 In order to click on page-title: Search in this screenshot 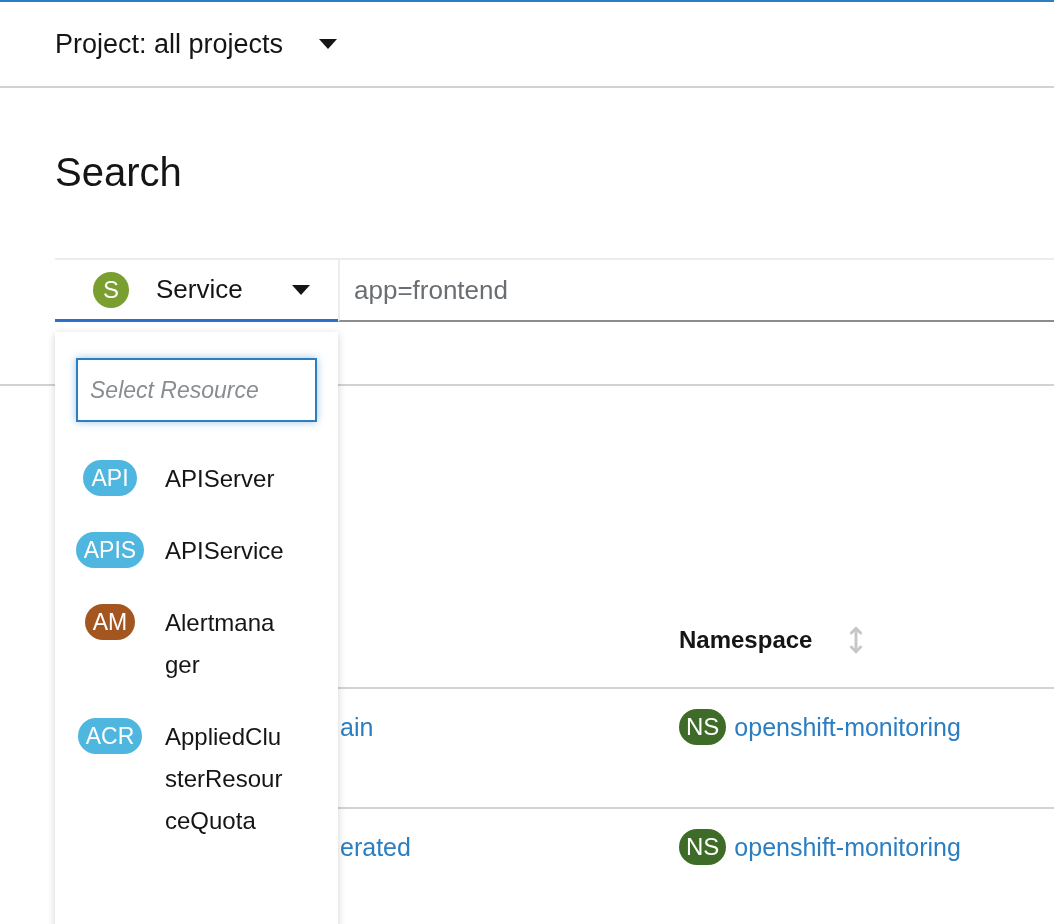, I will do `click(119, 172)`.